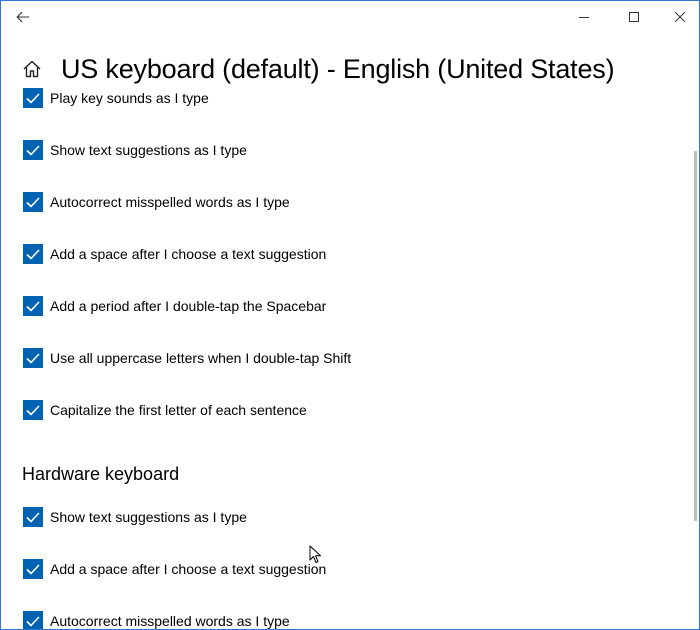 The width and height of the screenshot is (700, 630). I want to click on minimize-button, so click(584, 17).